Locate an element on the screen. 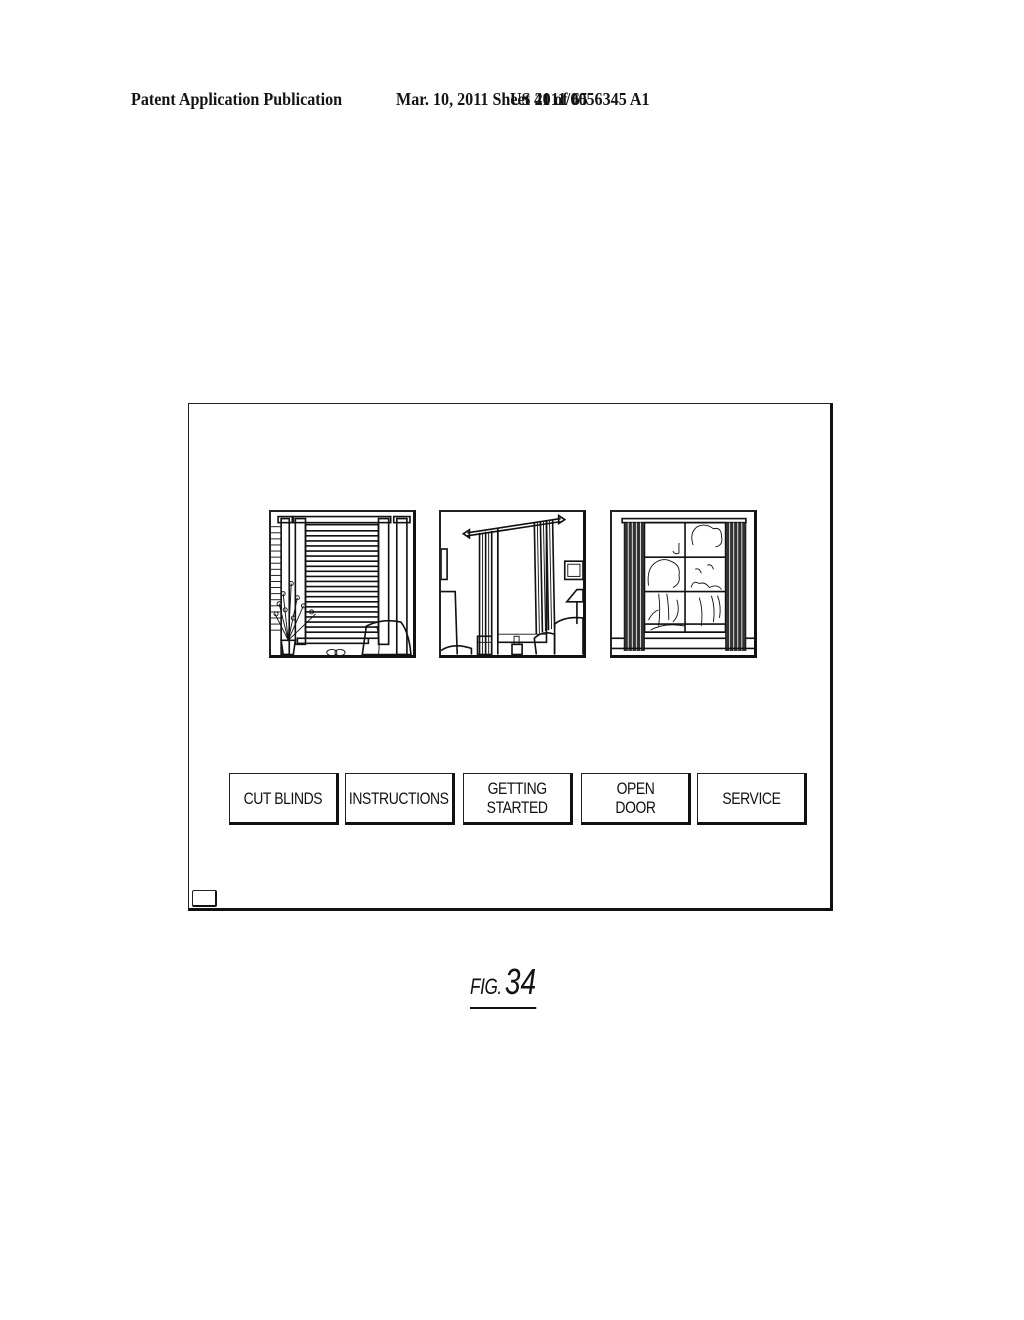  instructions-button: INSTRUCTIONS is located at coordinates (400, 799).